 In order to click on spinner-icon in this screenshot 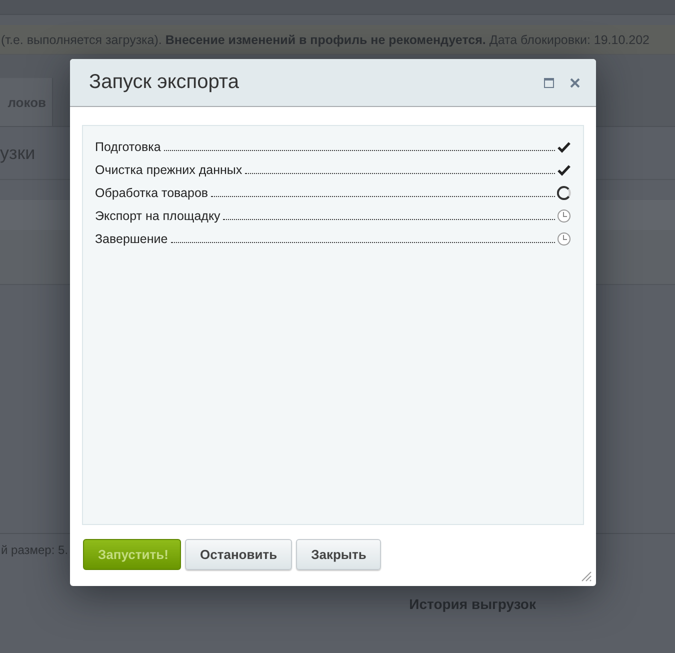, I will do `click(564, 193)`.